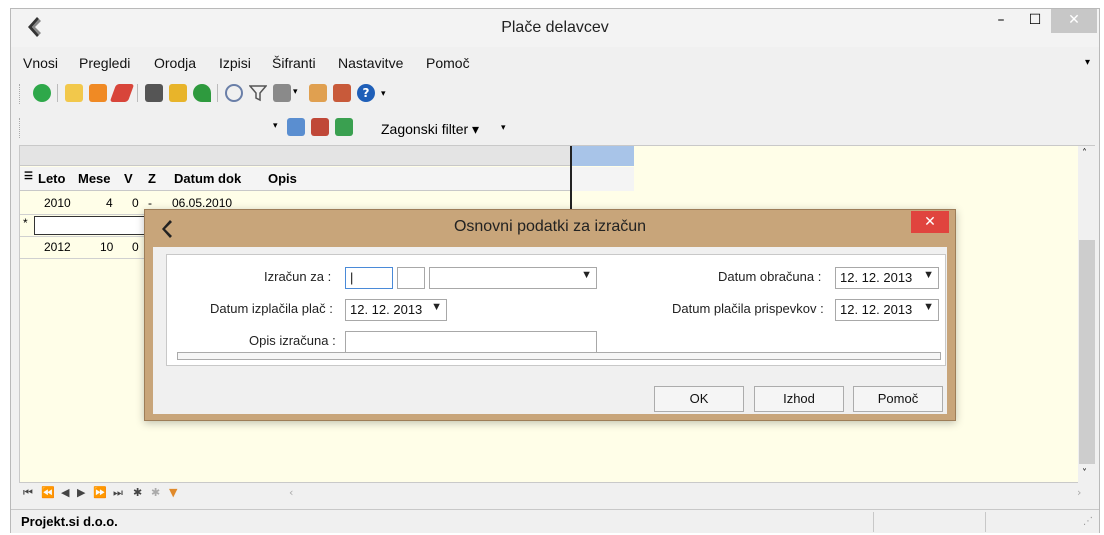 Image resolution: width=1104 pixels, height=535 pixels. What do you see at coordinates (98, 93) in the screenshot?
I see `import-icon` at bounding box center [98, 93].